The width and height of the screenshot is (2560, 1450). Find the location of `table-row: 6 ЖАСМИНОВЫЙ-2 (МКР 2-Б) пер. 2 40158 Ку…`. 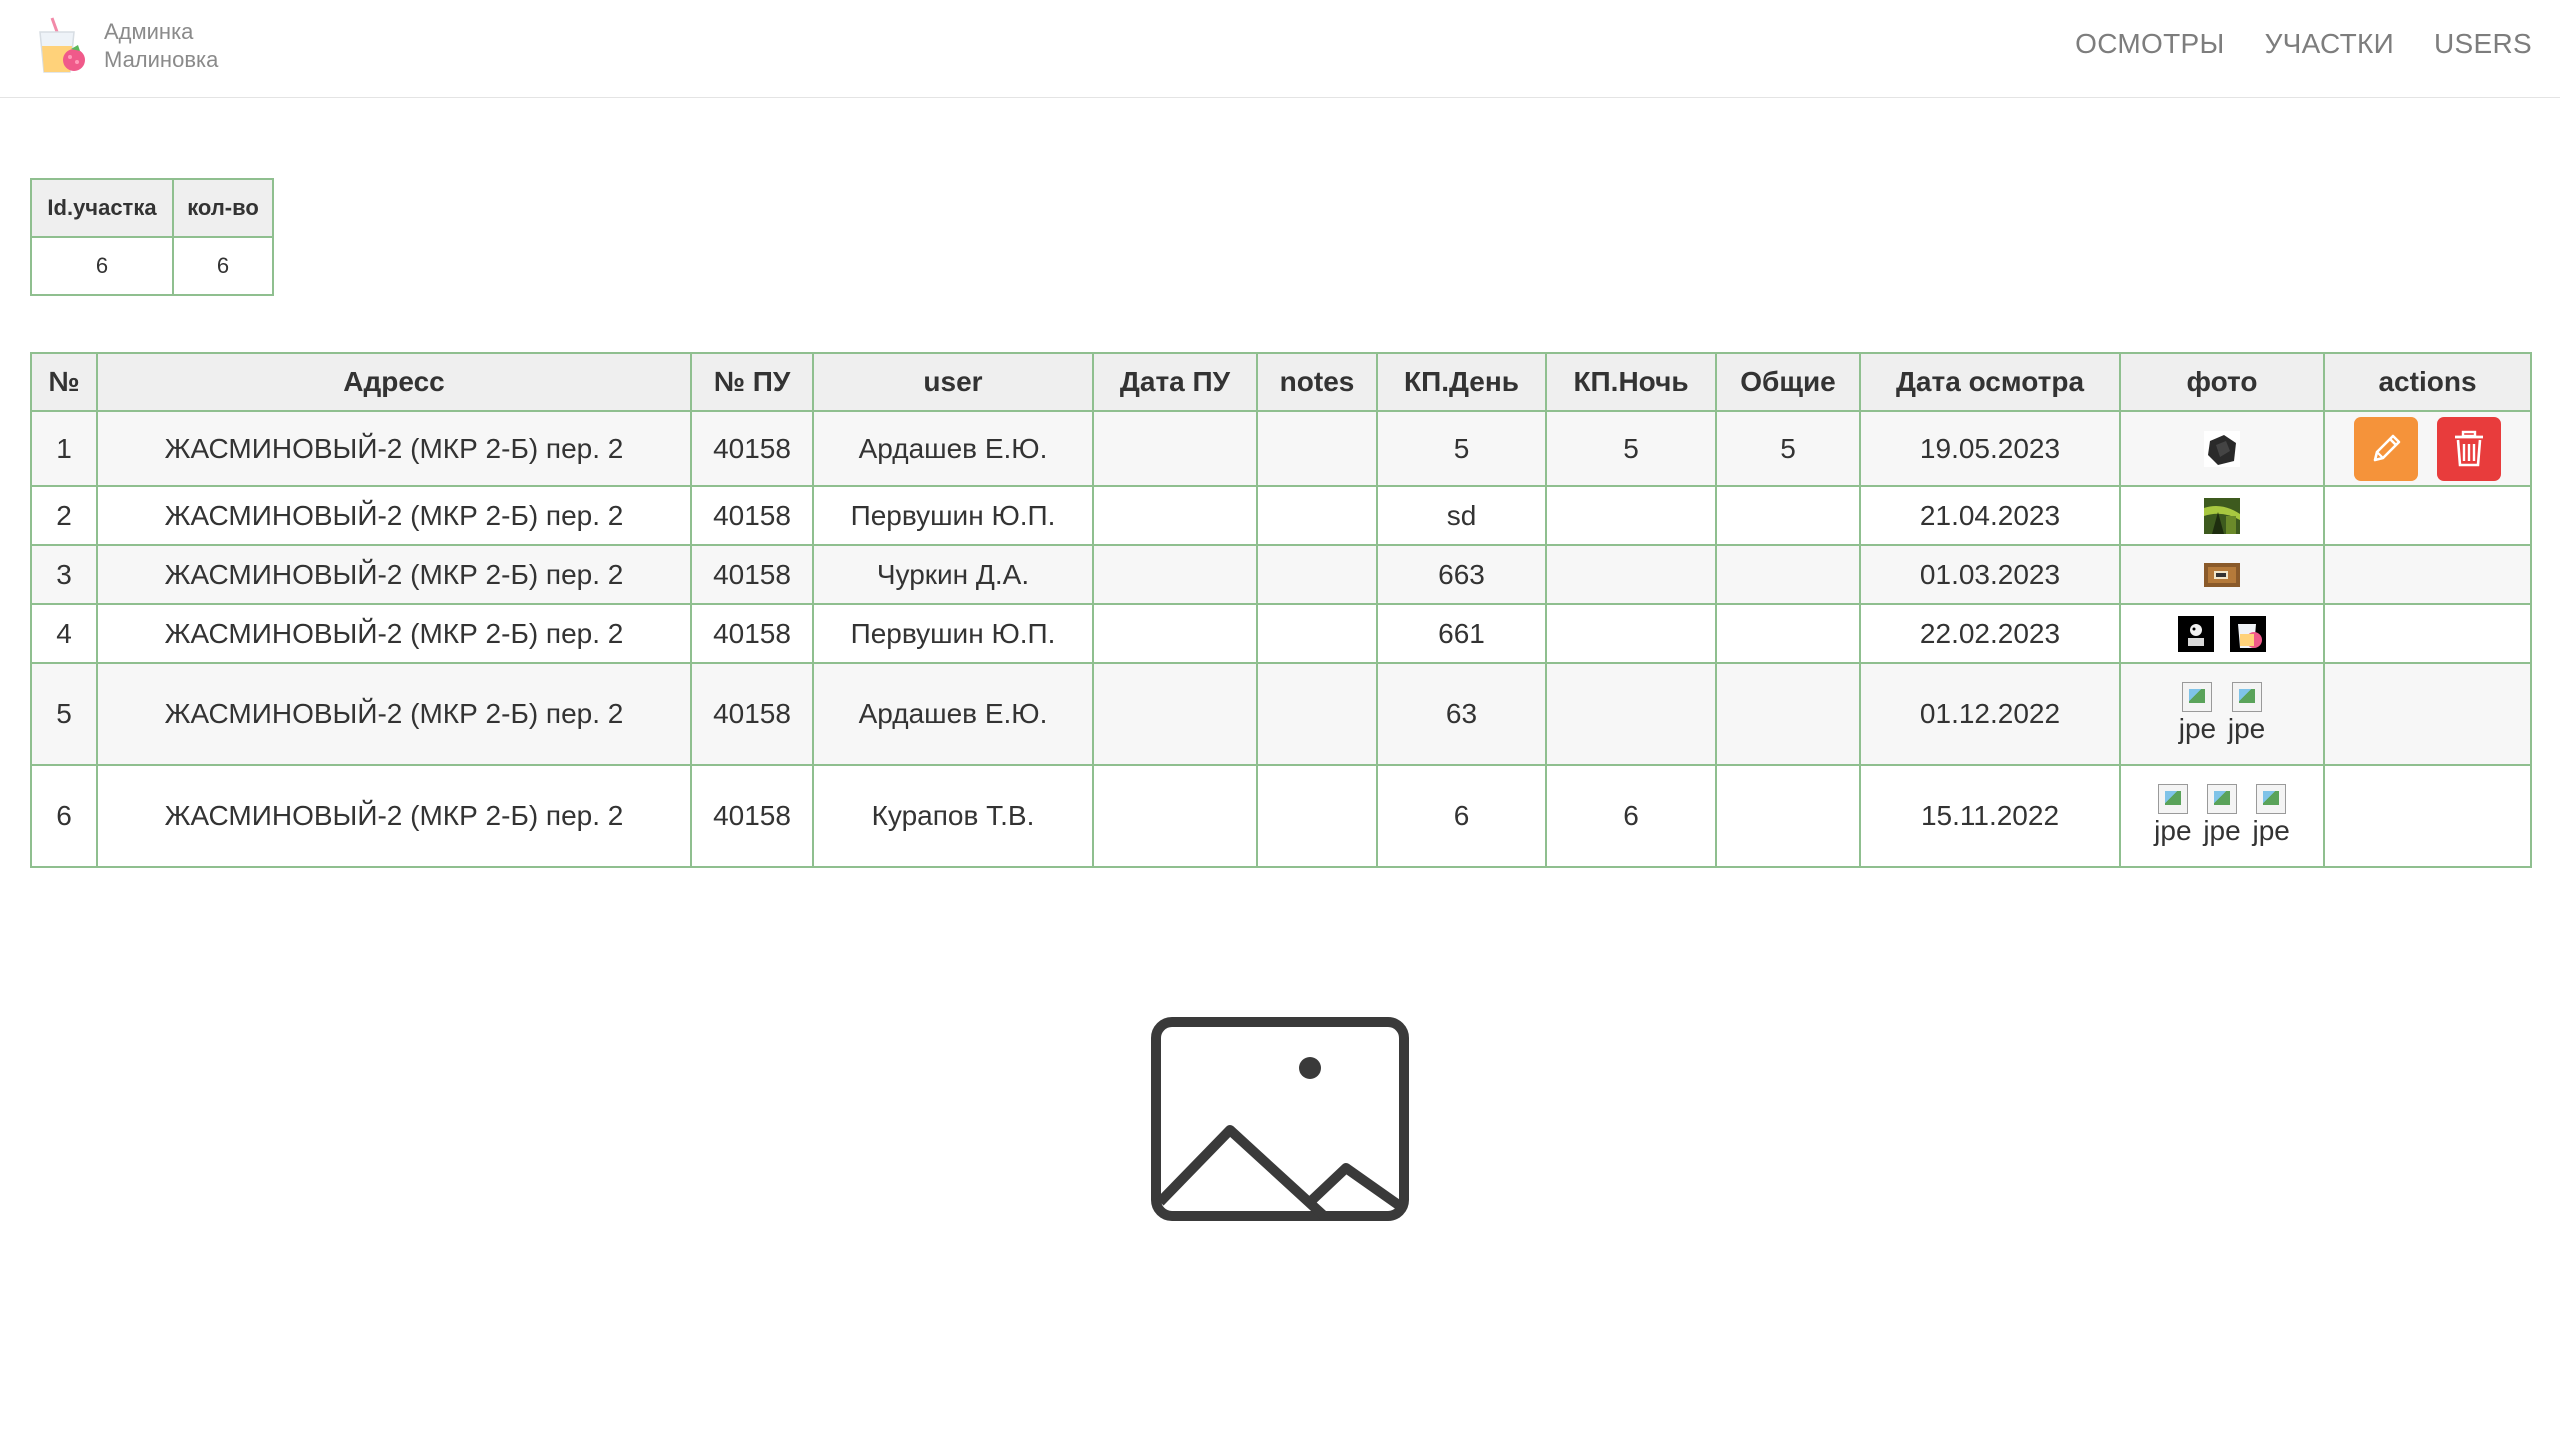

table-row: 6 ЖАСМИНОВЫЙ-2 (МКР 2-Б) пер. 2 40158 Ку… is located at coordinates (1281, 816).